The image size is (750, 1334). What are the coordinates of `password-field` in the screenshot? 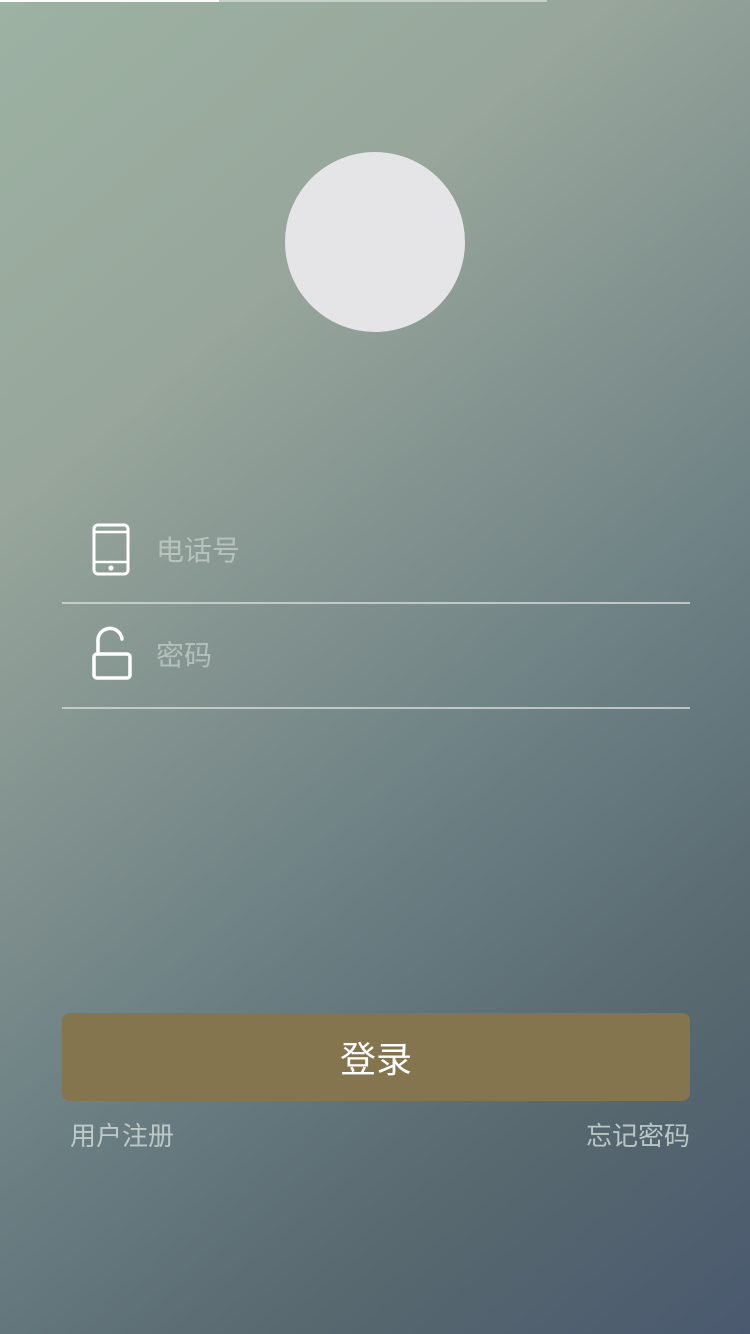 It's located at (376, 657).